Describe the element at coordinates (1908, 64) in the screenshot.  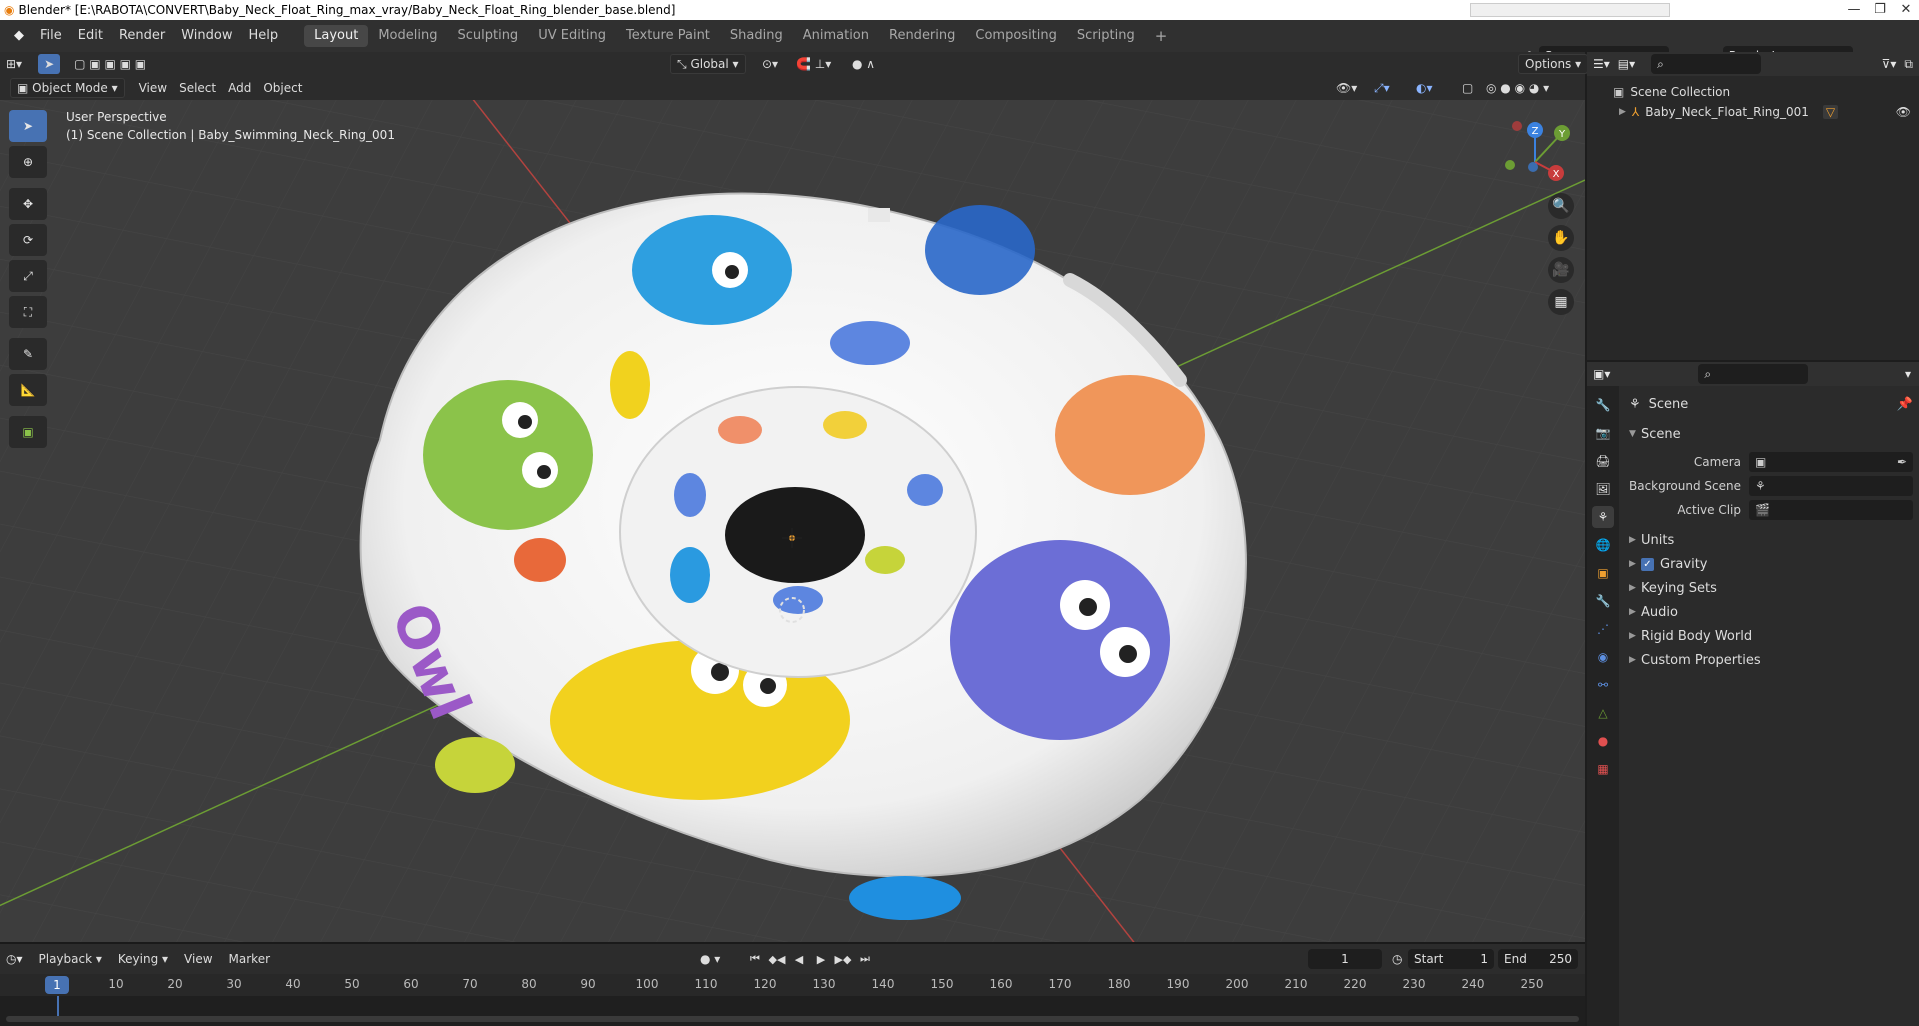
I see `new-collection-icon: ⧉` at that location.